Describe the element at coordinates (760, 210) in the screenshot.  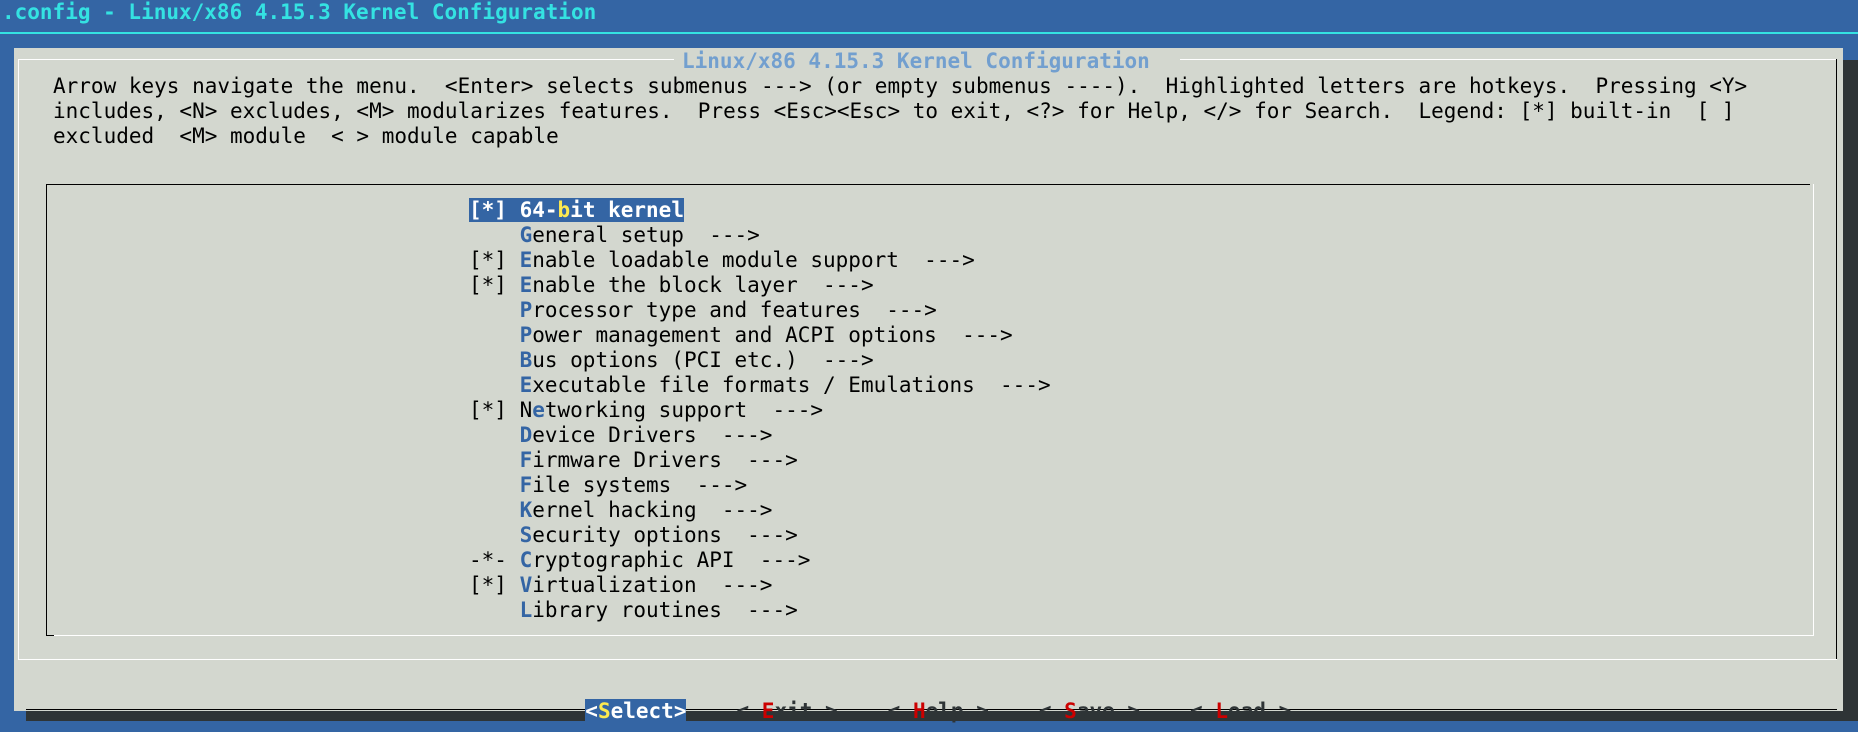
I see `menu-item-64bit-kernel: [*] 64-bit kernel` at that location.